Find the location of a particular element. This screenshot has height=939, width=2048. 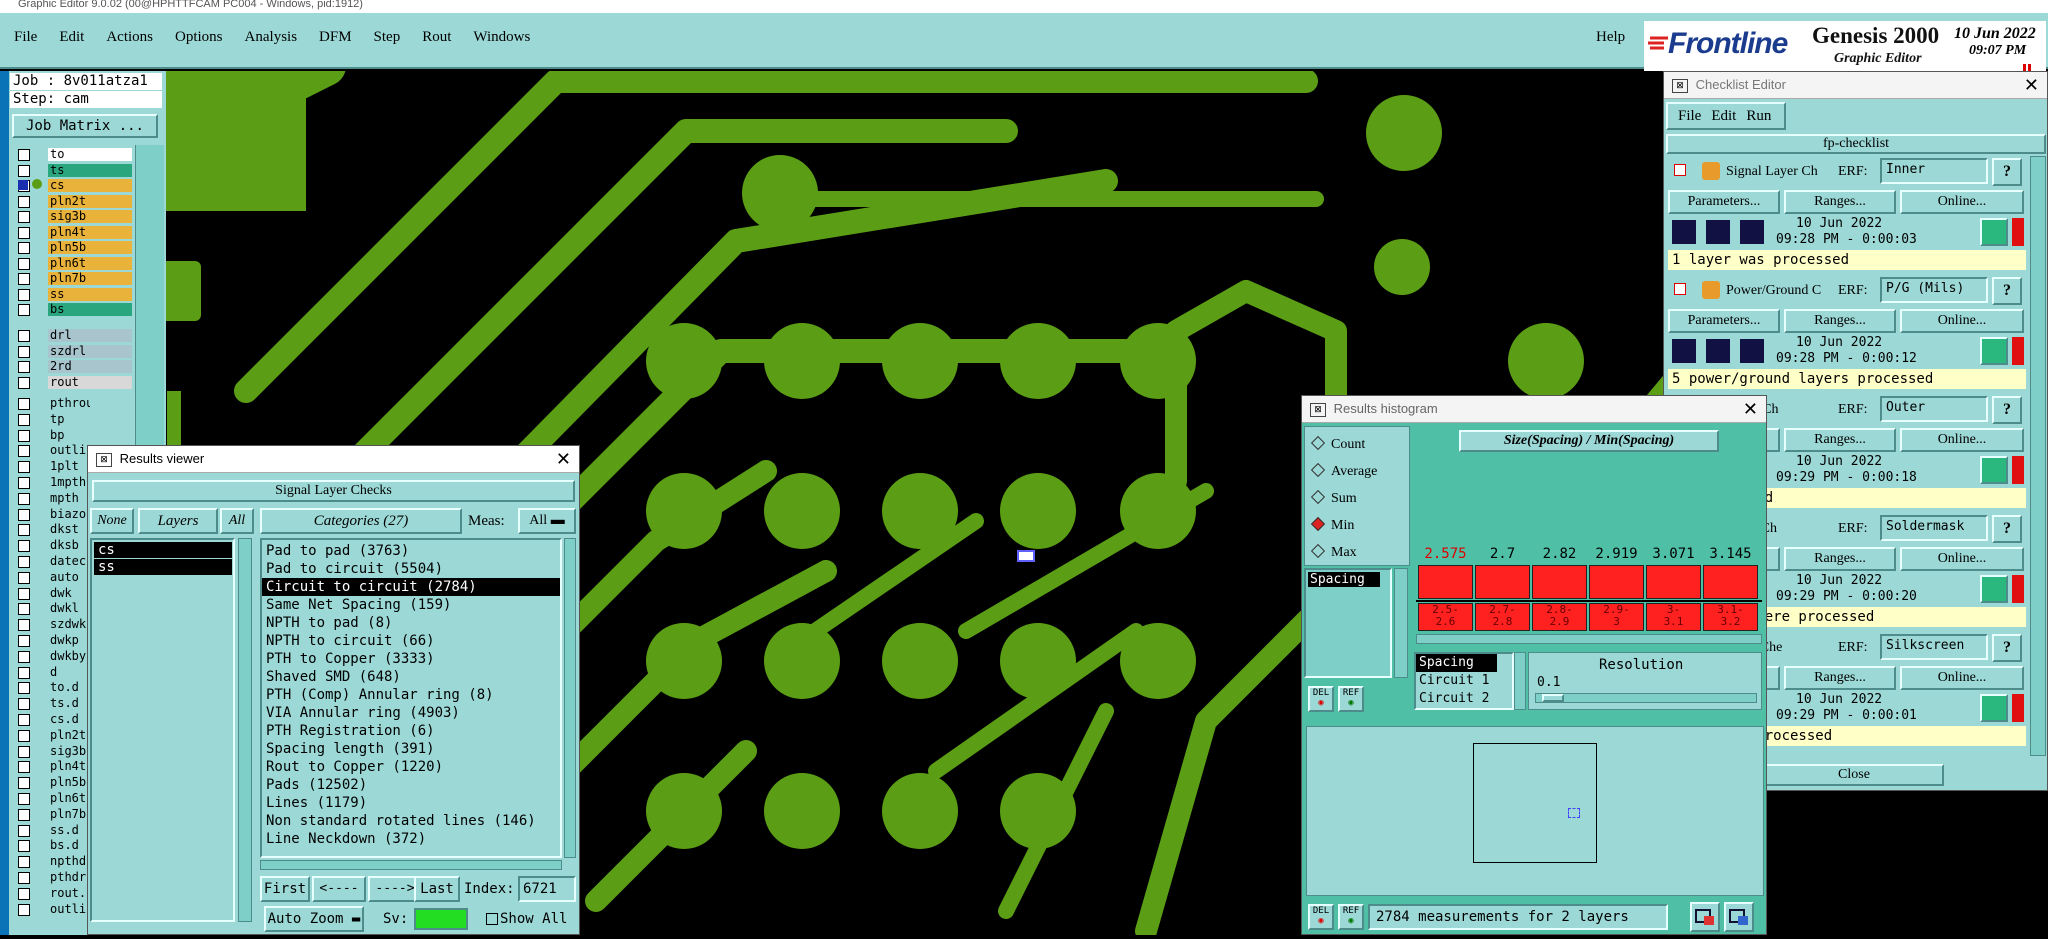

category-item: Rout to Copper (1220) is located at coordinates (411, 767).